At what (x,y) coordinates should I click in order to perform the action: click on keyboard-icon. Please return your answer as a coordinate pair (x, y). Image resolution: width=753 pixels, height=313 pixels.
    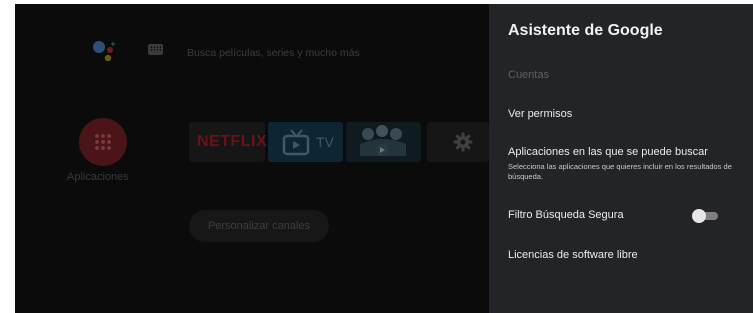
    Looking at the image, I should click on (155, 49).